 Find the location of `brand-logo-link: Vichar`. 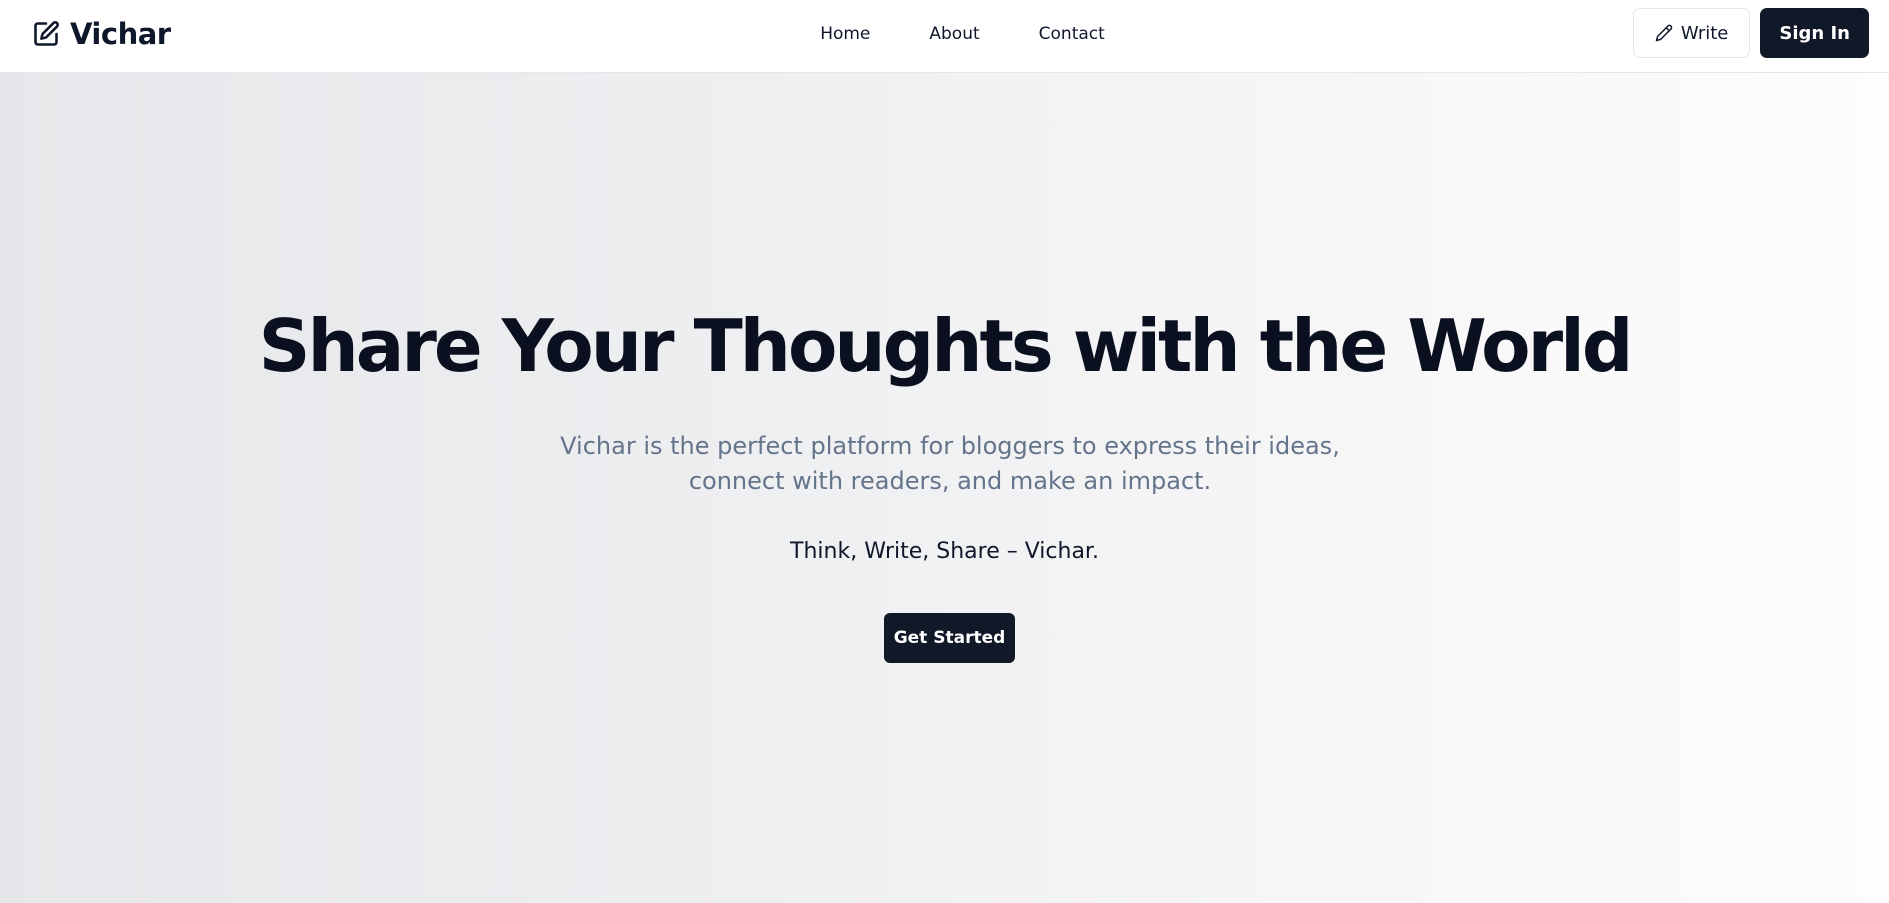

brand-logo-link: Vichar is located at coordinates (101, 34).